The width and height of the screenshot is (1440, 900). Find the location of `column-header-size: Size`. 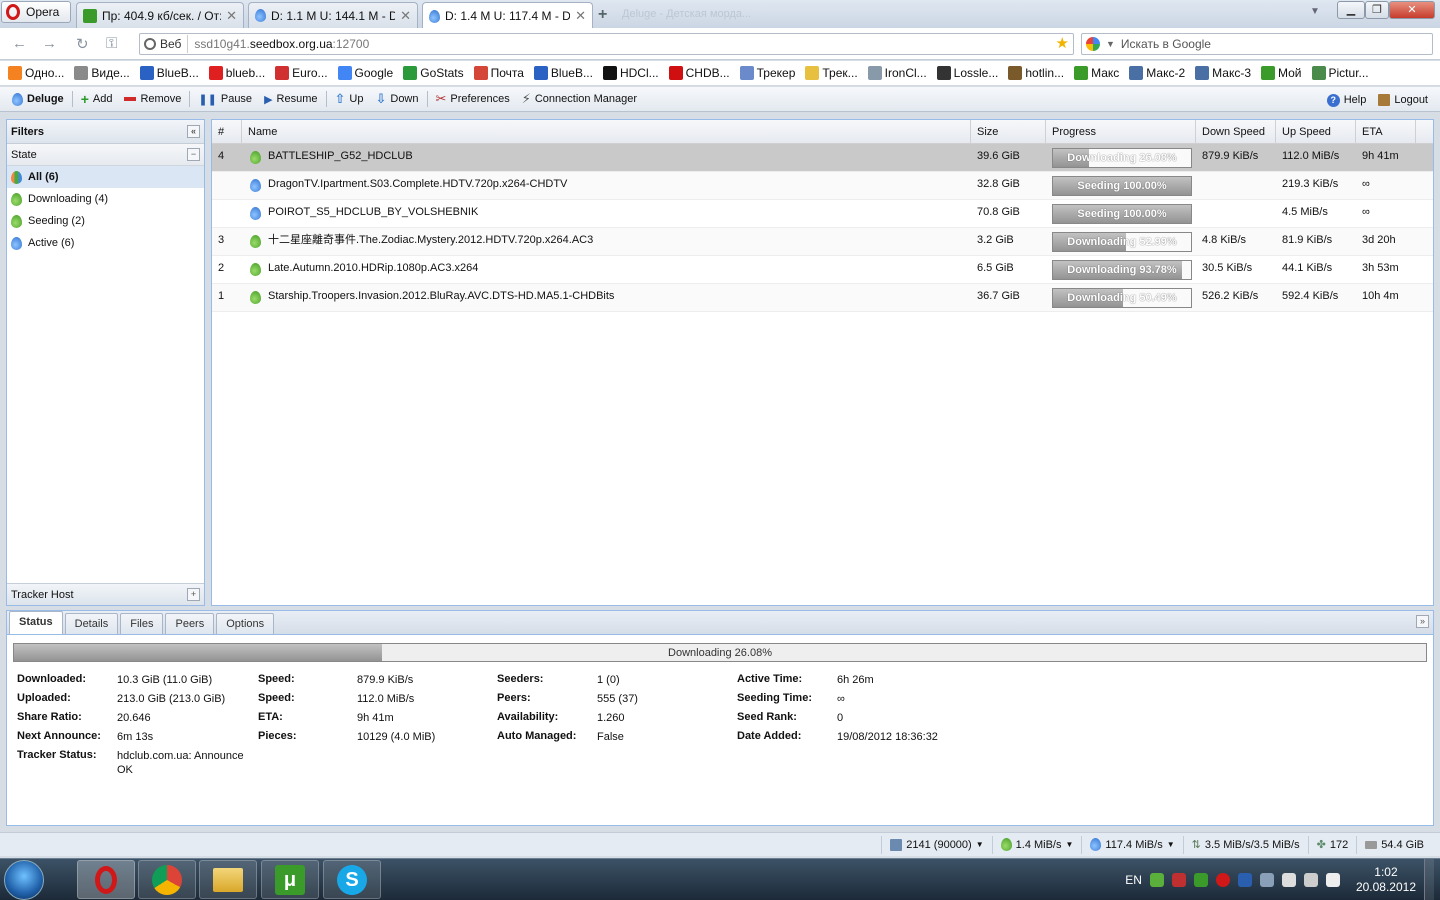

column-header-size: Size is located at coordinates (1008, 131).